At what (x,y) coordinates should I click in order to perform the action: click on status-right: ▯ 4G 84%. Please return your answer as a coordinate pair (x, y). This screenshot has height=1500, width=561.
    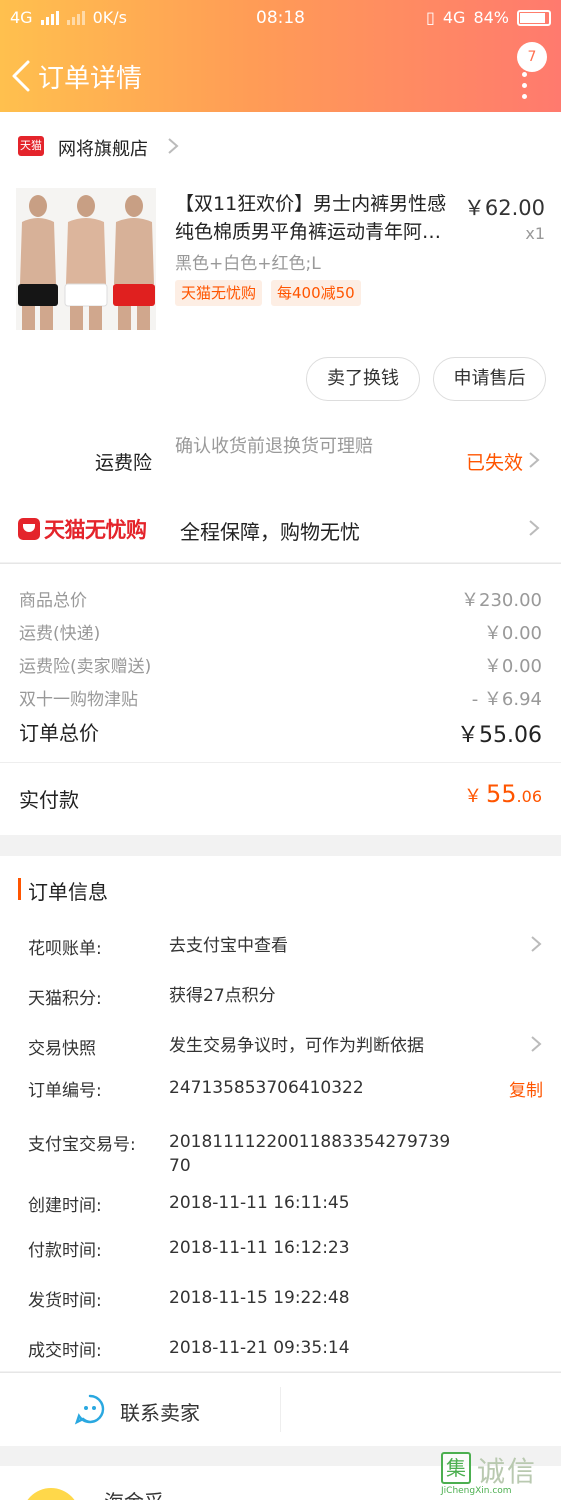
    Looking at the image, I should click on (488, 17).